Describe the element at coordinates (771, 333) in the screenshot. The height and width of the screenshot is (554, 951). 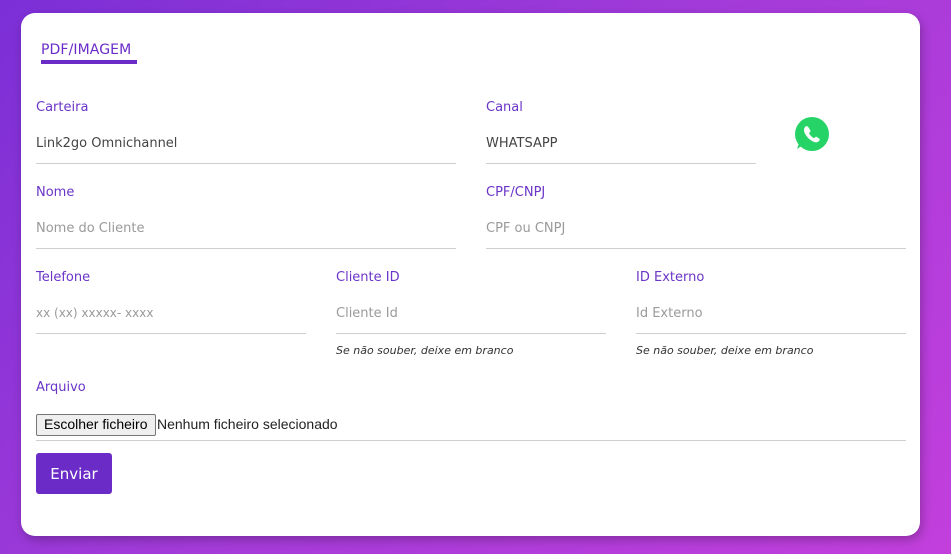
I see `id-externo-underline` at that location.